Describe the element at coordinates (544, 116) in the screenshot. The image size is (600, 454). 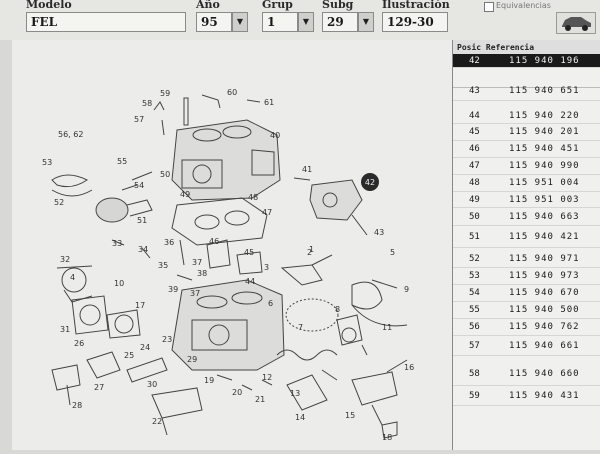
I see `part-reference: 115 940 220` at that location.